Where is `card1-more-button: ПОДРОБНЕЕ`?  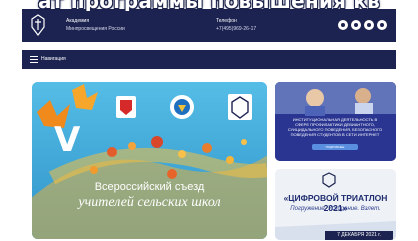
card1-more-button: ПОДРОБНЕЕ is located at coordinates (335, 147).